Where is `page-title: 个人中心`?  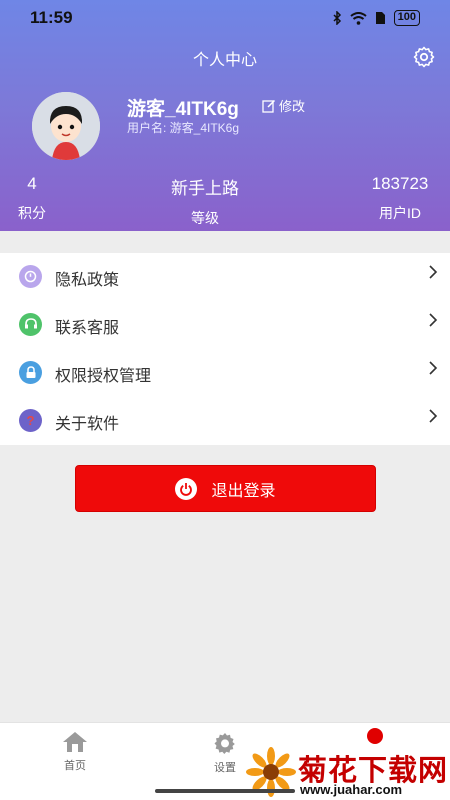
page-title: 个人中心 is located at coordinates (224, 60).